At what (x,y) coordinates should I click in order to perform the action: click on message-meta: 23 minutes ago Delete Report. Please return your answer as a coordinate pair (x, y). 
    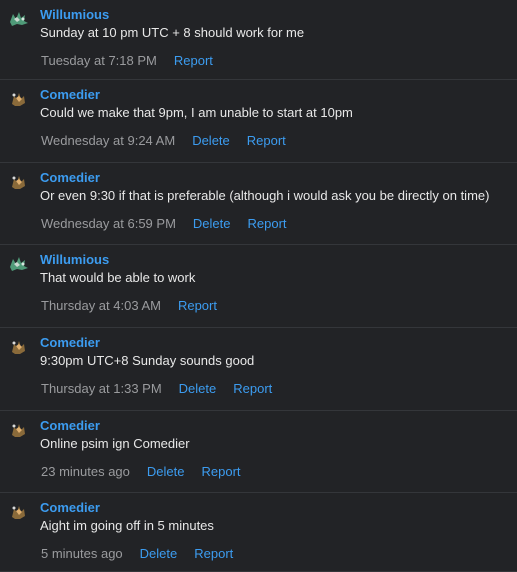
    Looking at the image, I should click on (278, 472).